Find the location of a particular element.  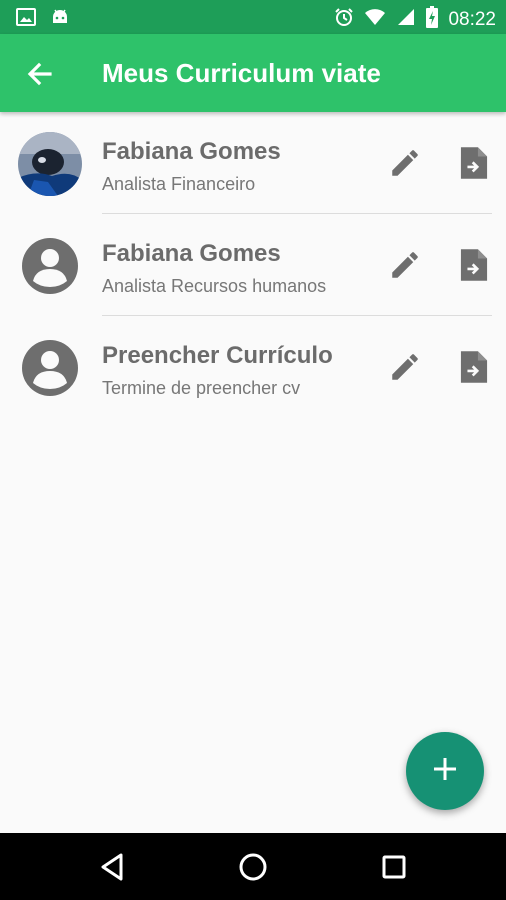

battery-icon is located at coordinates (432, 19).